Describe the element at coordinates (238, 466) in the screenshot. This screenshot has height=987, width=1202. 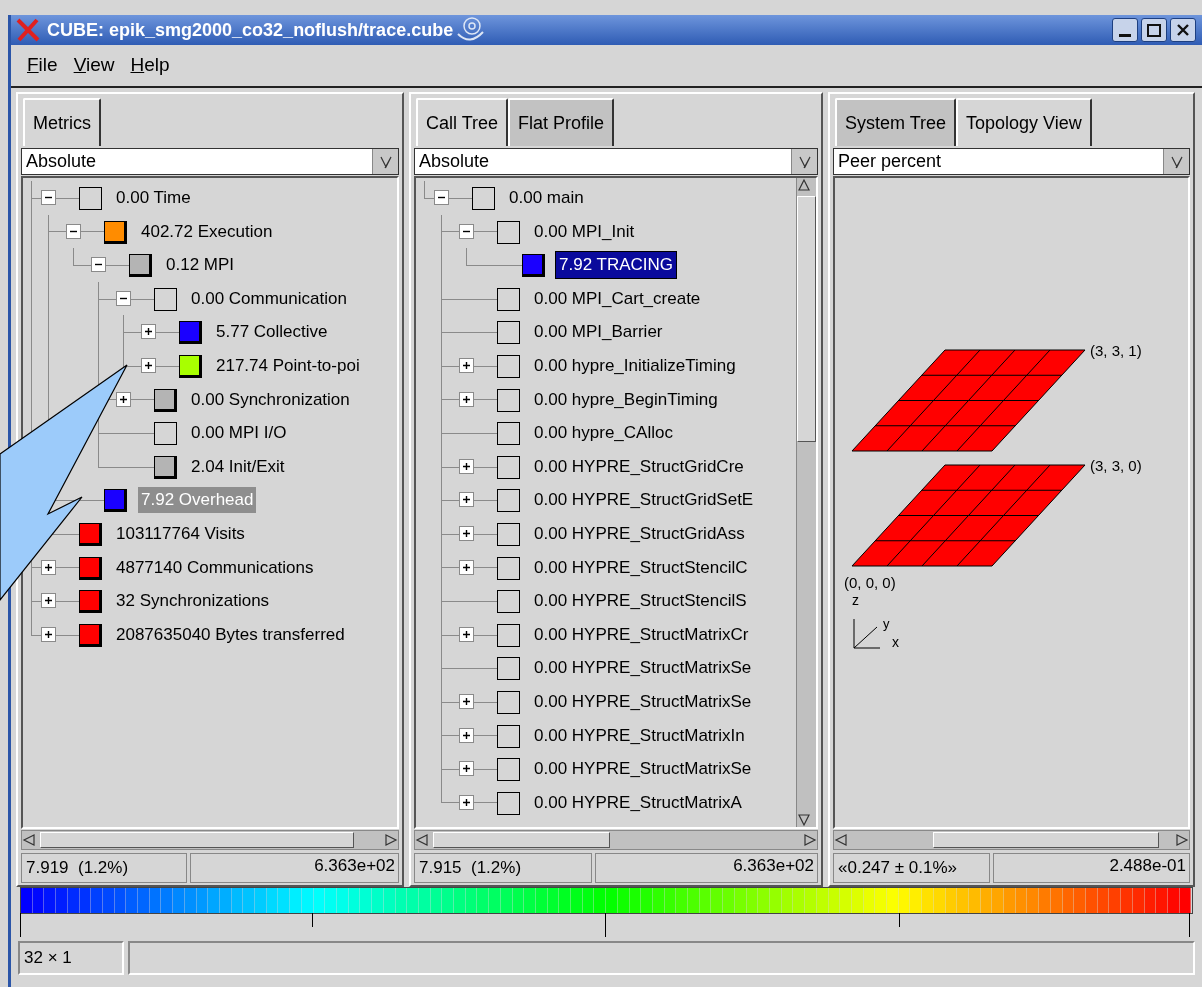
I see `tree-item: 2.04 Init/Exit` at that location.